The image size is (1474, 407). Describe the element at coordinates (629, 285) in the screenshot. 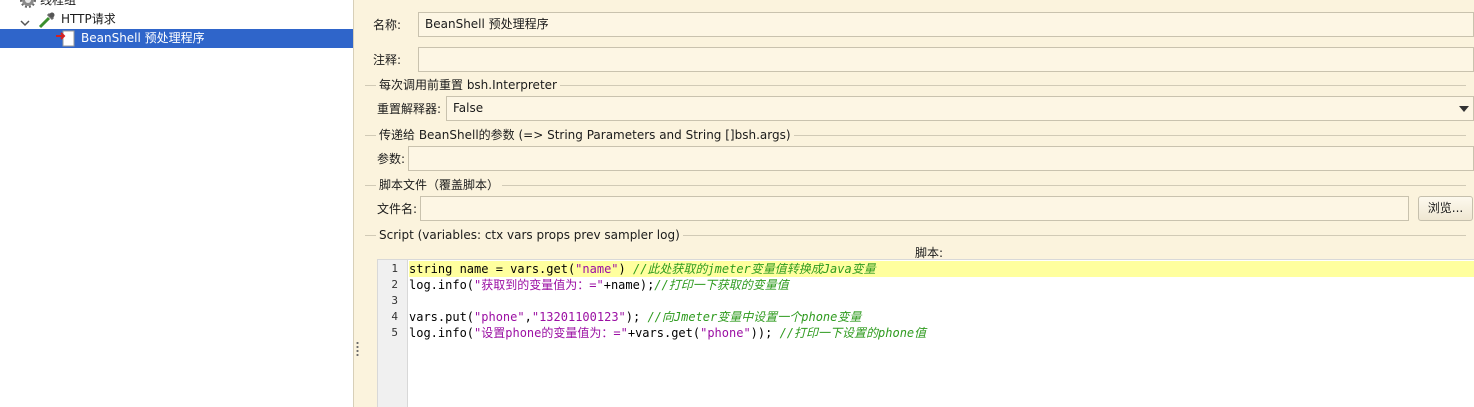

I see `code-token: +name);` at that location.